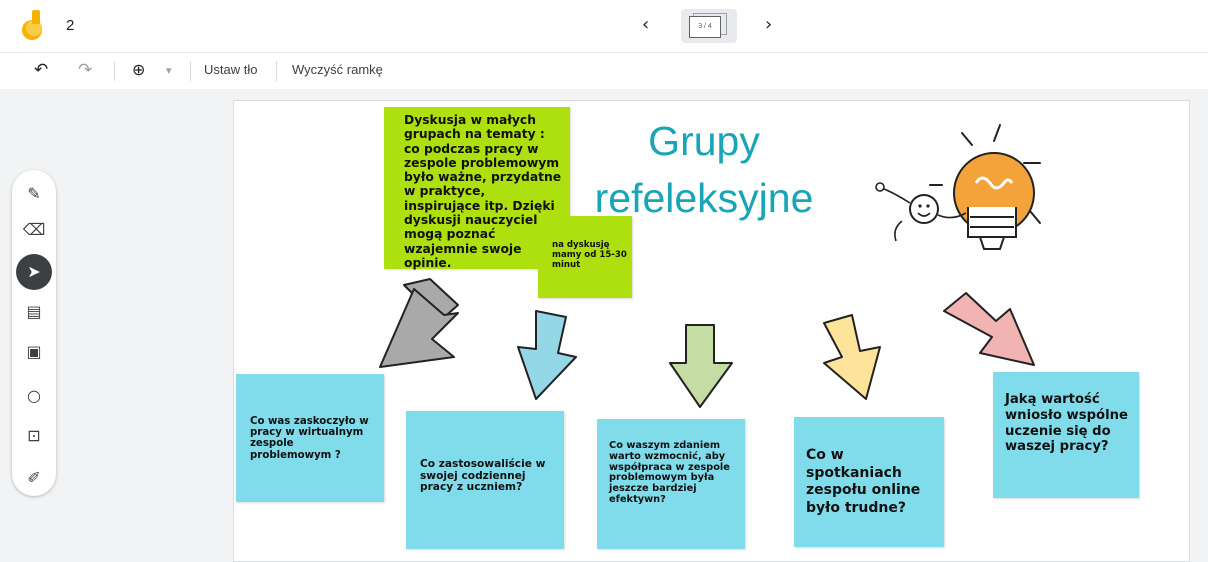 This screenshot has height=562, width=1208. What do you see at coordinates (704, 170) in the screenshot?
I see `board-title: Grupy refeleksyjne` at bounding box center [704, 170].